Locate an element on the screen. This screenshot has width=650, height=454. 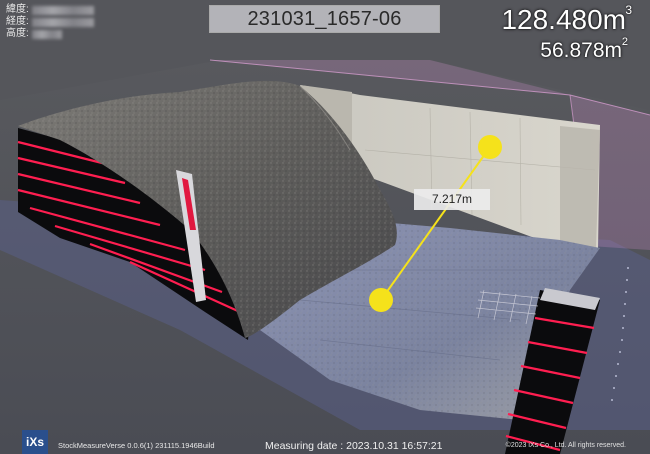
volume-value: 128.480m is located at coordinates (563, 19).